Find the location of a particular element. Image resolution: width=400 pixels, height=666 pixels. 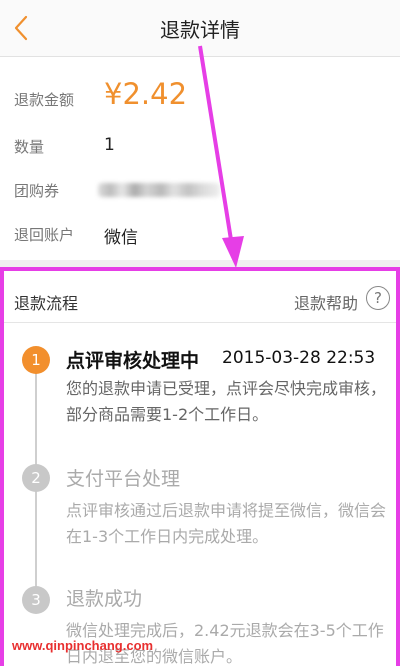

quantity-row: 数量 1 is located at coordinates (200, 148).